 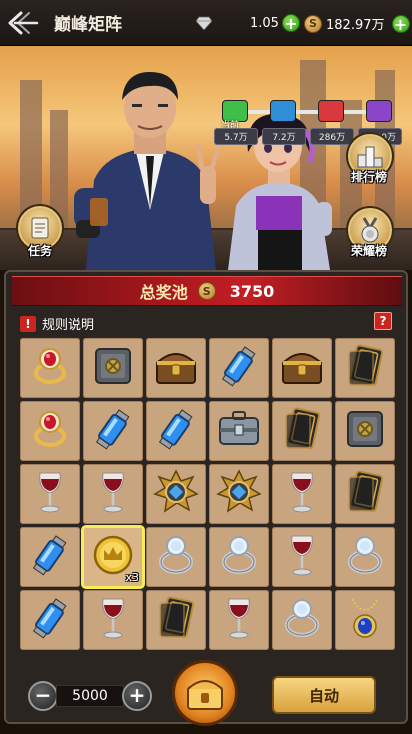 I want to click on coin-value: 182.97万, so click(x=355, y=25).